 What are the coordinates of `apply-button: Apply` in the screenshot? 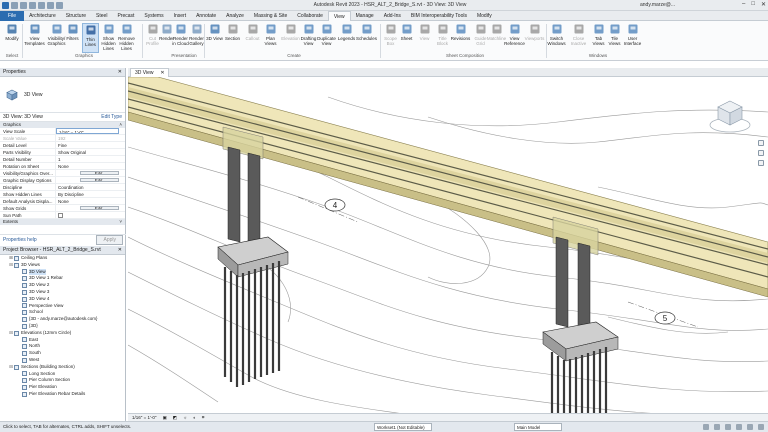 It's located at (109, 240).